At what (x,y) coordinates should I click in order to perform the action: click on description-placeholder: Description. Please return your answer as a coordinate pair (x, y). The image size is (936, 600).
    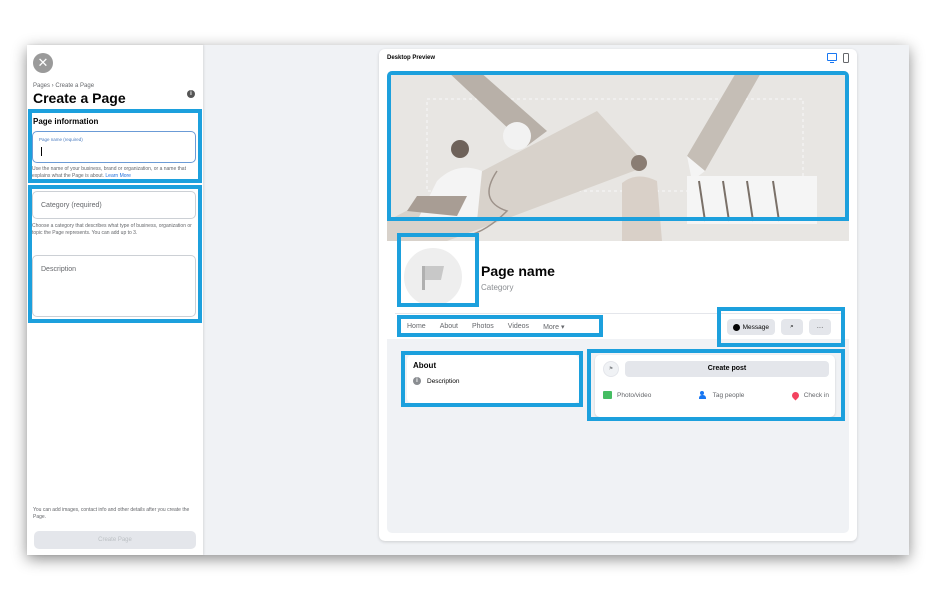
    Looking at the image, I should click on (59, 269).